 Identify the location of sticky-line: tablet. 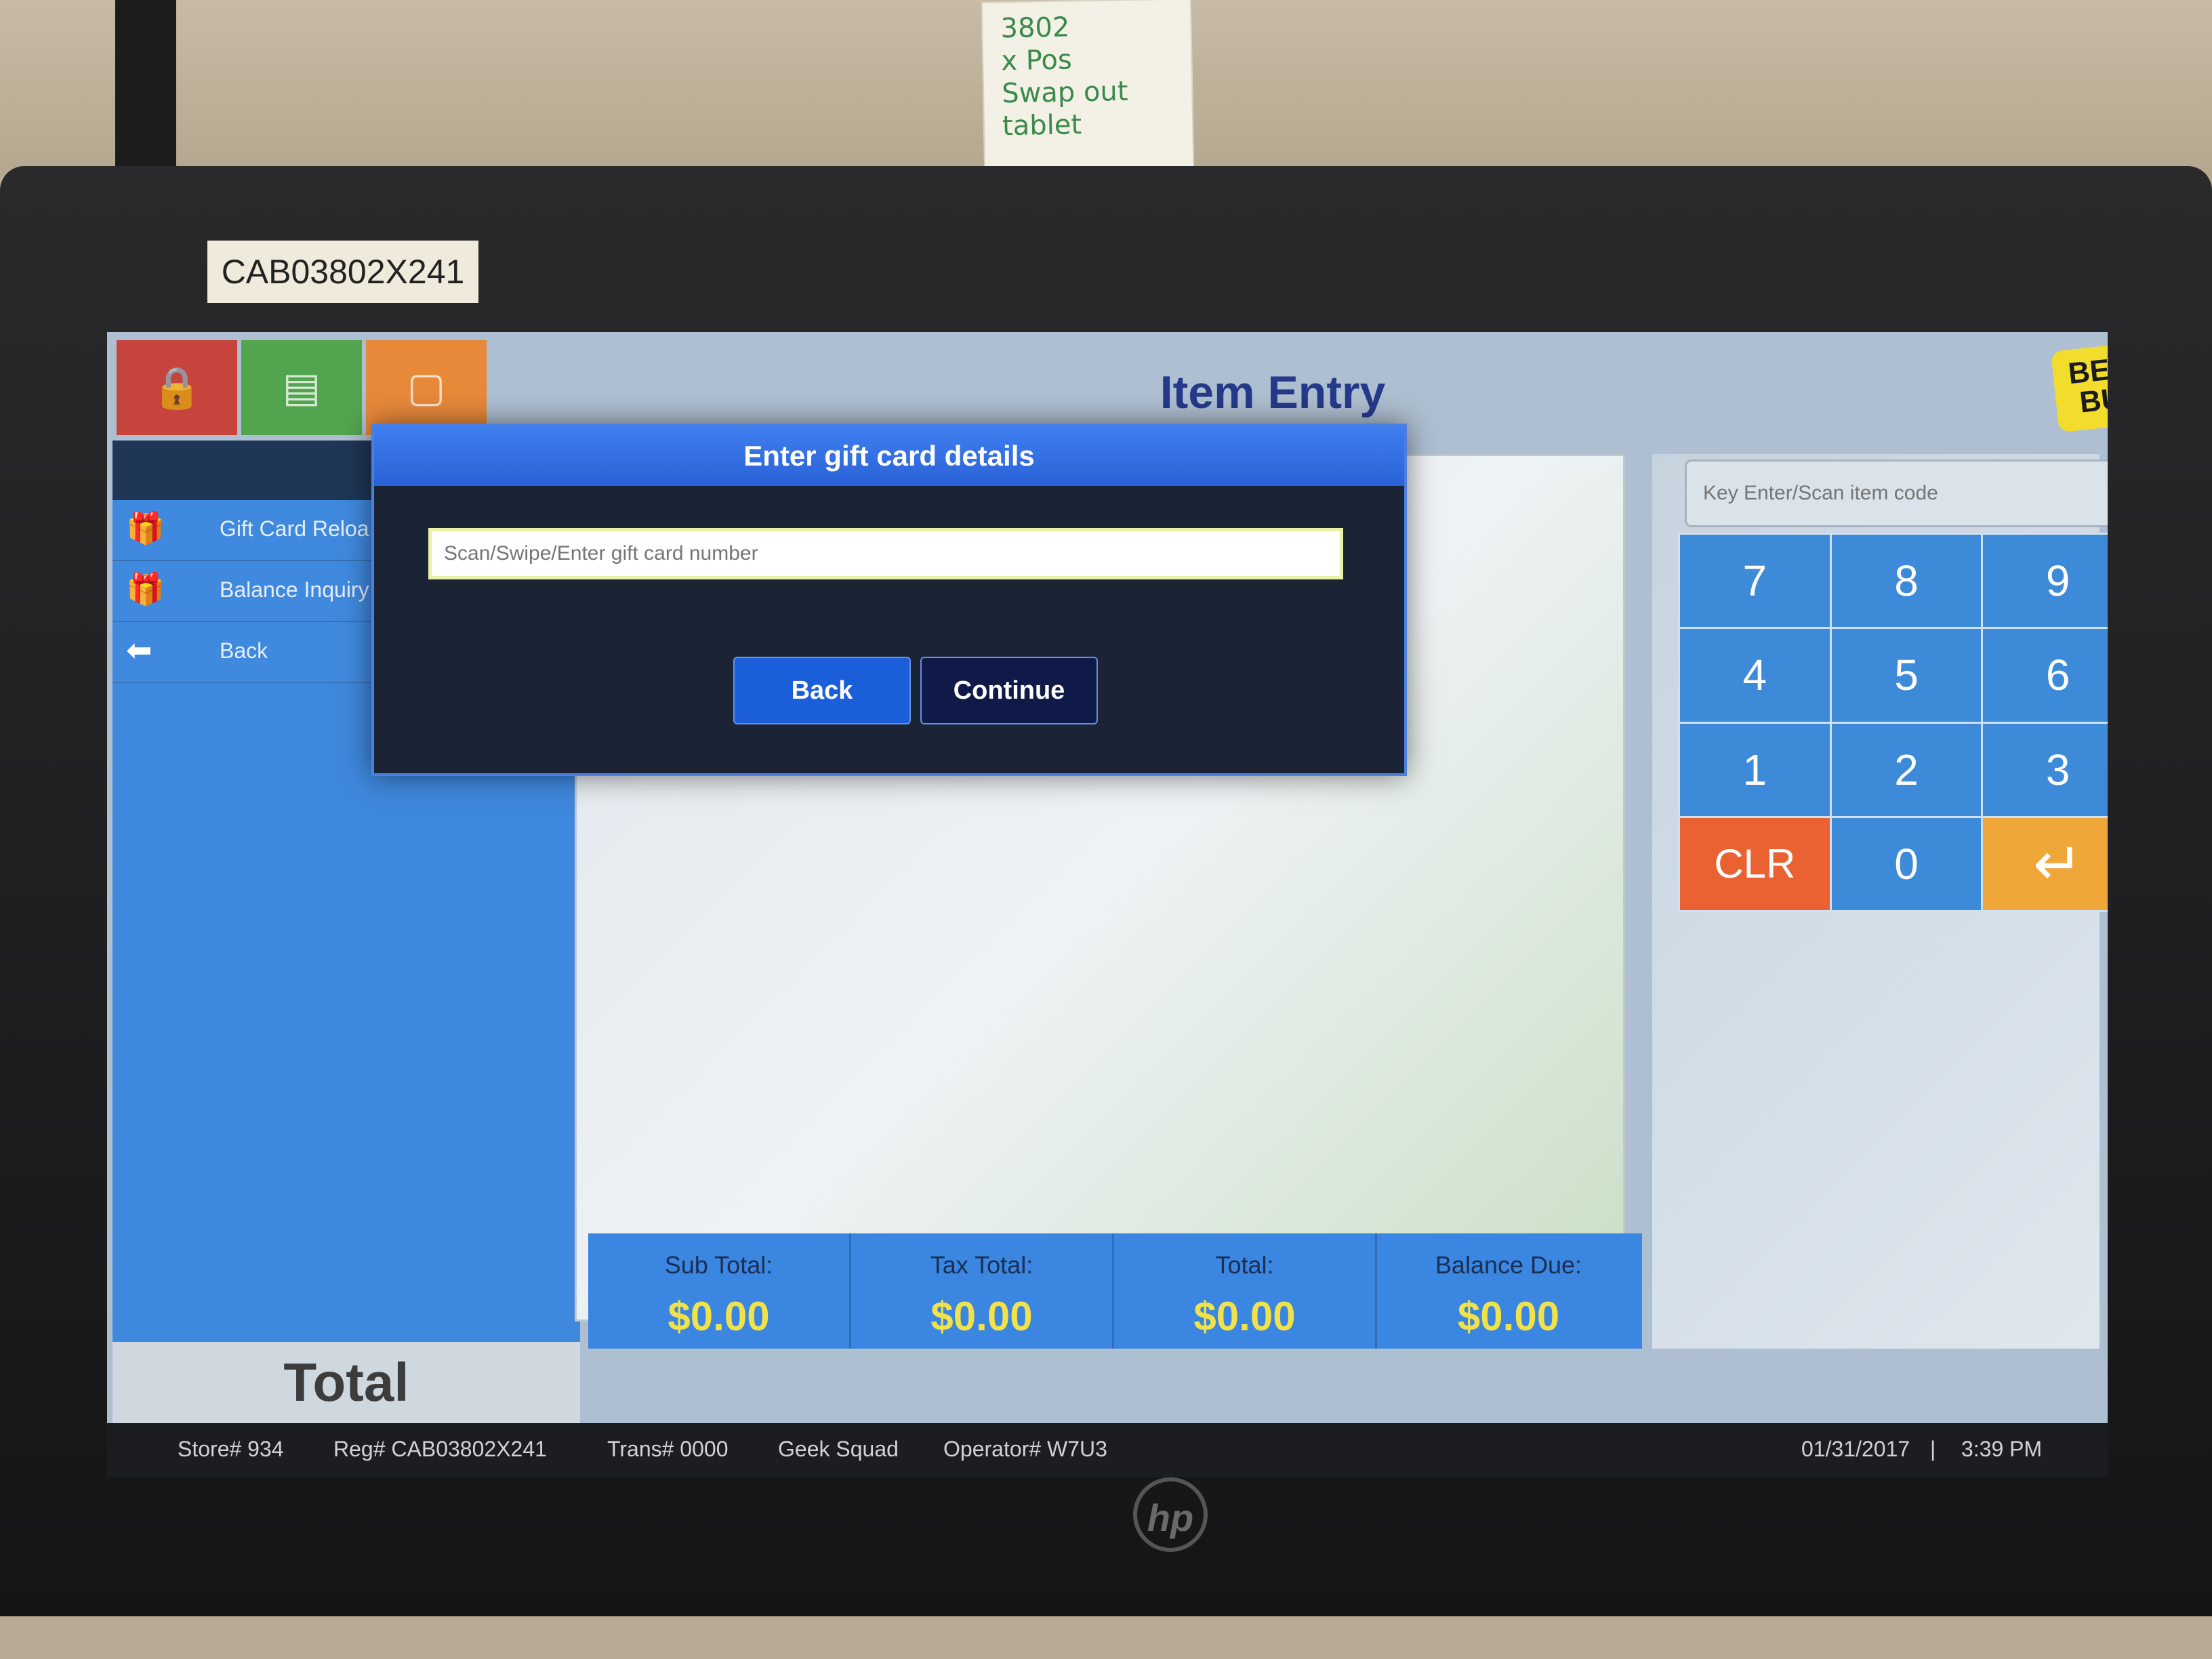
(1042, 126).